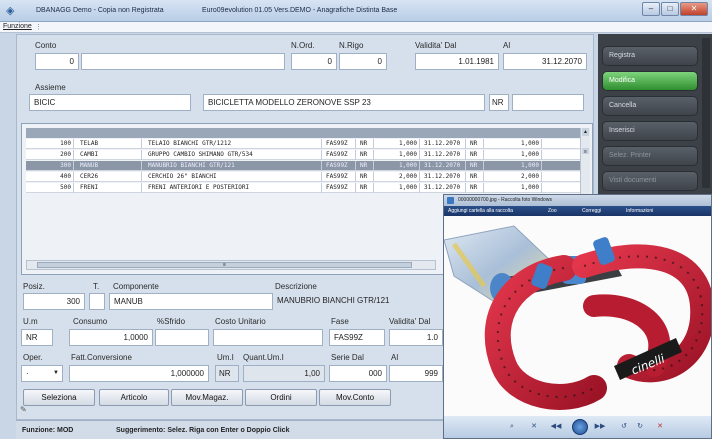  I want to click on validita-field: 1.0, so click(416, 337).